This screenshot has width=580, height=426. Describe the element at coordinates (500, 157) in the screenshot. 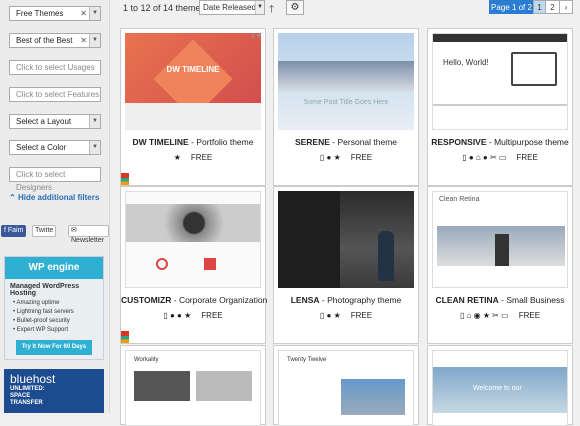

I see `theme-features: ▯ ● ⌂ ● ✂ ▭ FREE` at that location.